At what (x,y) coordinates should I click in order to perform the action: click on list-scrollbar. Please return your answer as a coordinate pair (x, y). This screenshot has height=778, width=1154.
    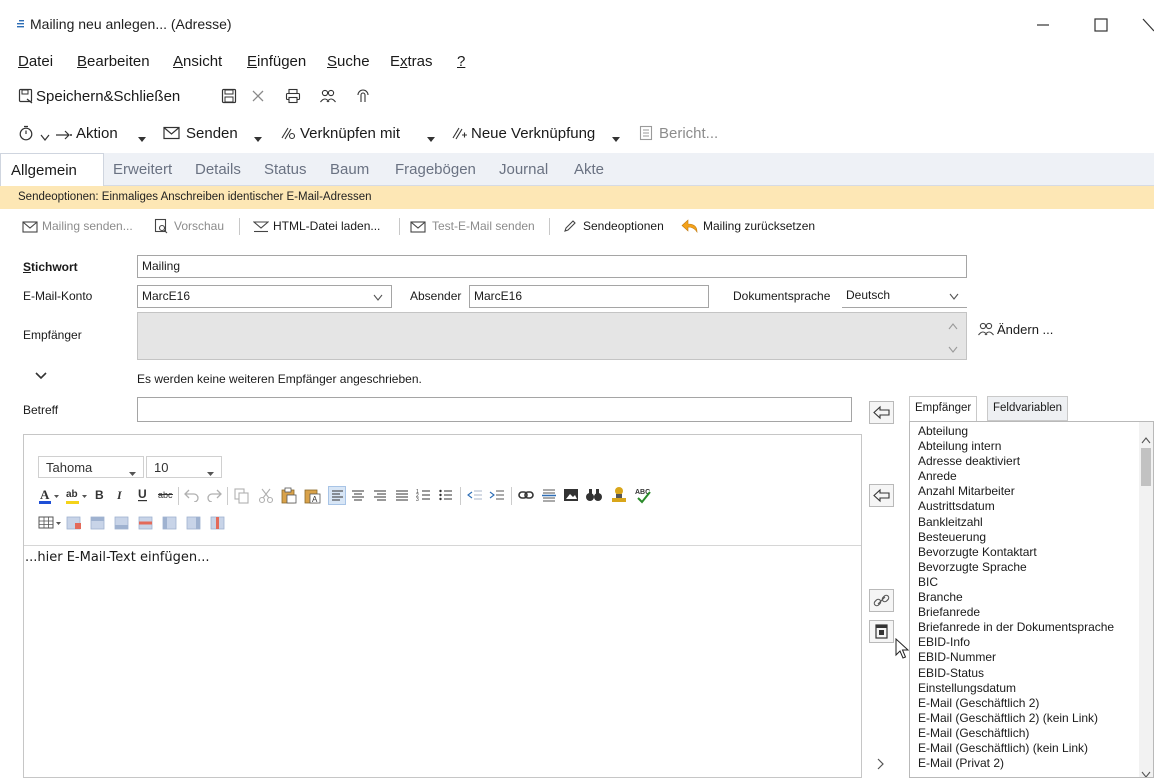
    Looking at the image, I should click on (1146, 599).